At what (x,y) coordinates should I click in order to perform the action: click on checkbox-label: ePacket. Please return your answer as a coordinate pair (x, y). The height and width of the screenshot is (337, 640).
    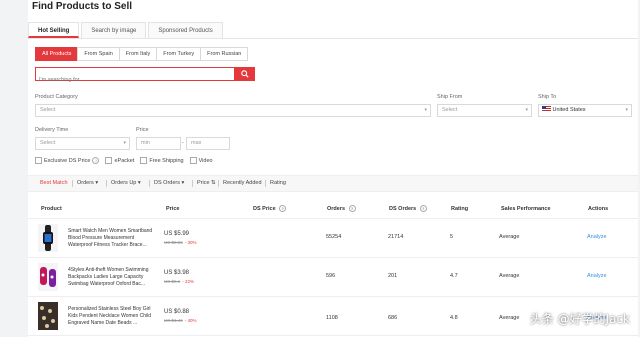
    Looking at the image, I should click on (124, 160).